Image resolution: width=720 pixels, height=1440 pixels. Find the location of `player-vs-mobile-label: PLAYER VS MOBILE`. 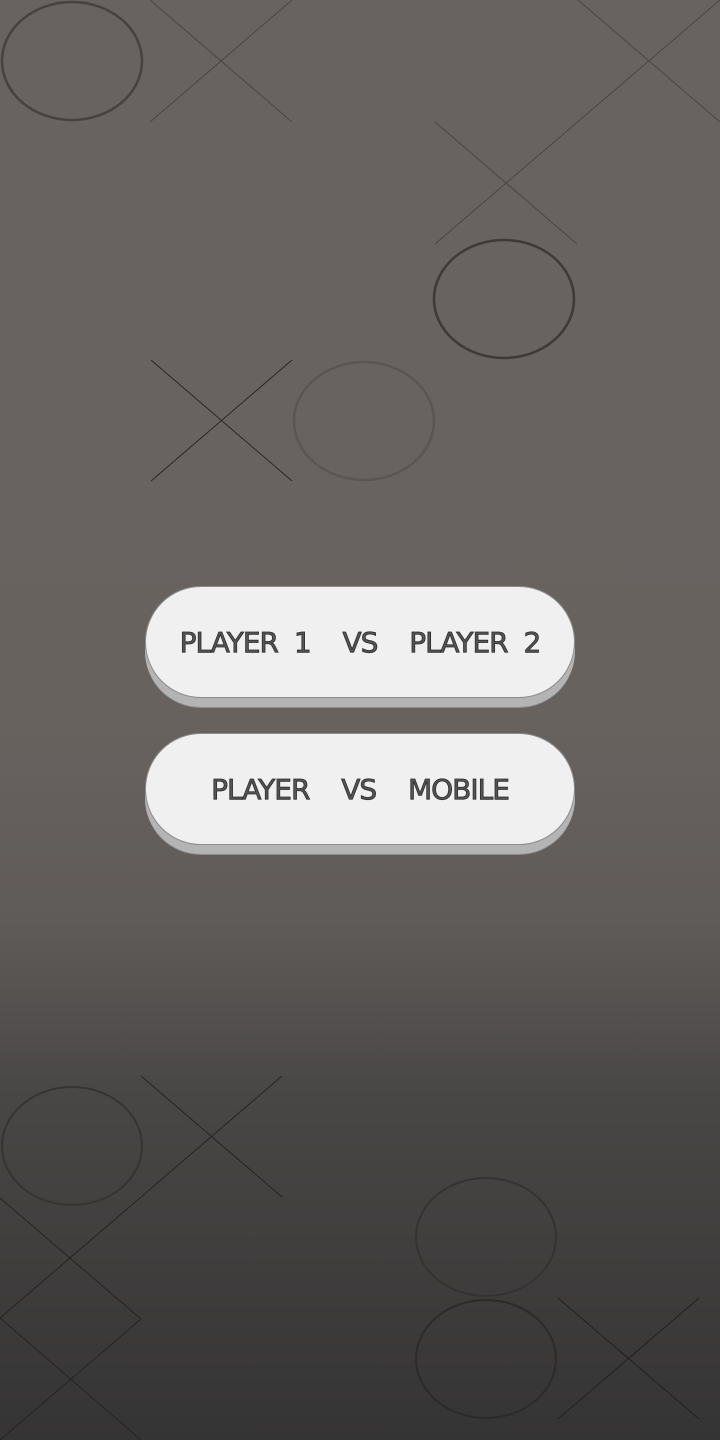

player-vs-mobile-label: PLAYER VS MOBILE is located at coordinates (361, 789).